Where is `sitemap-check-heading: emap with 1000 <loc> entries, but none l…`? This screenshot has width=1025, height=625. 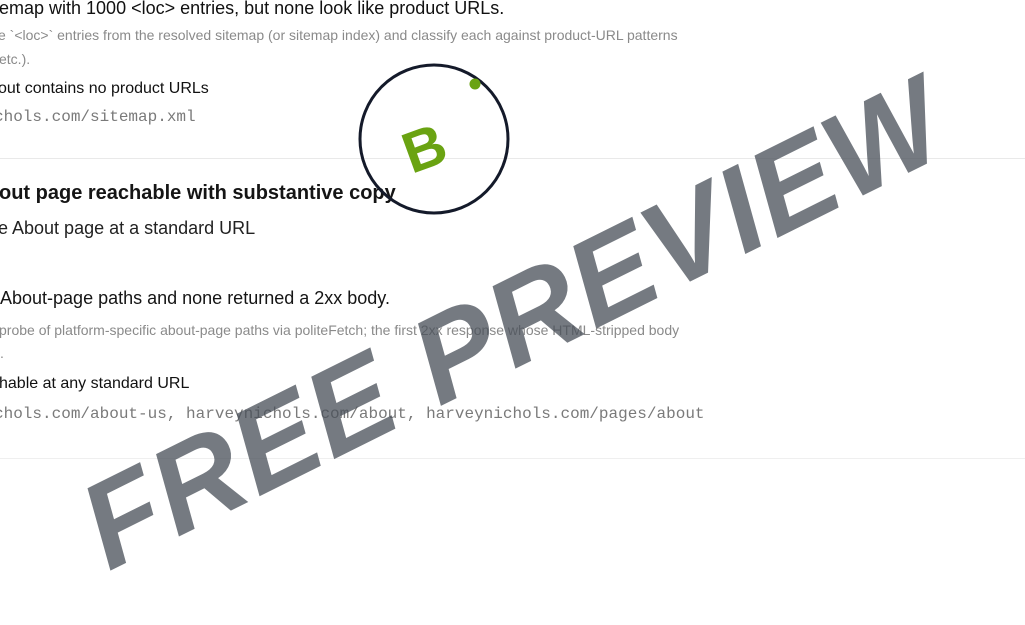 sitemap-check-heading: emap with 1000 <loc> entries, but none l… is located at coordinates (252, 9).